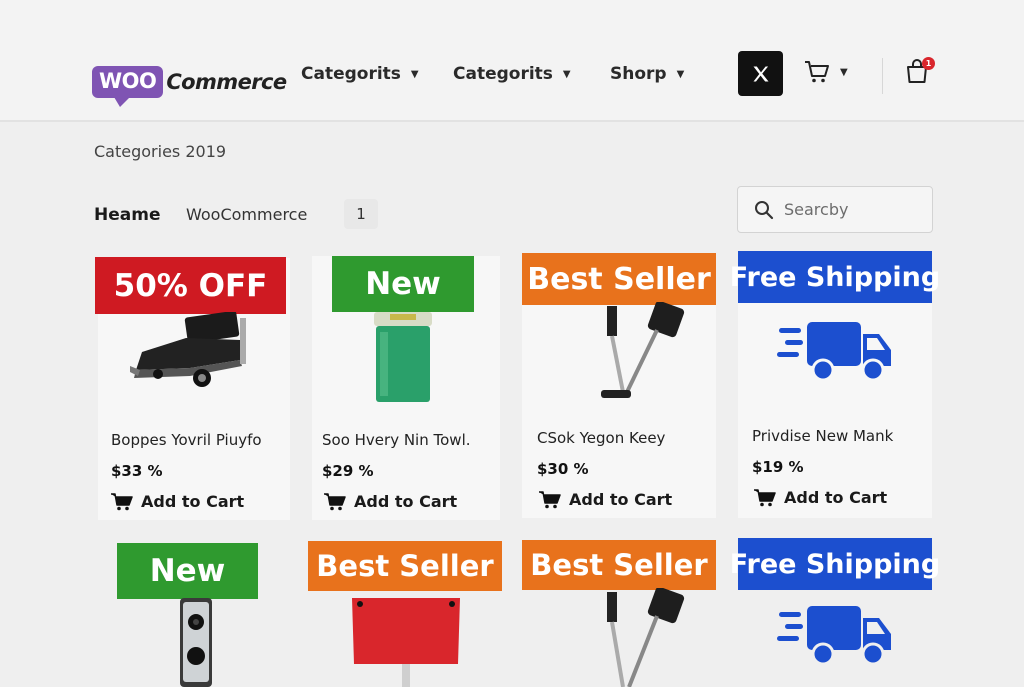 Image resolution: width=1024 pixels, height=687 pixels. I want to click on search-input, so click(849, 209).